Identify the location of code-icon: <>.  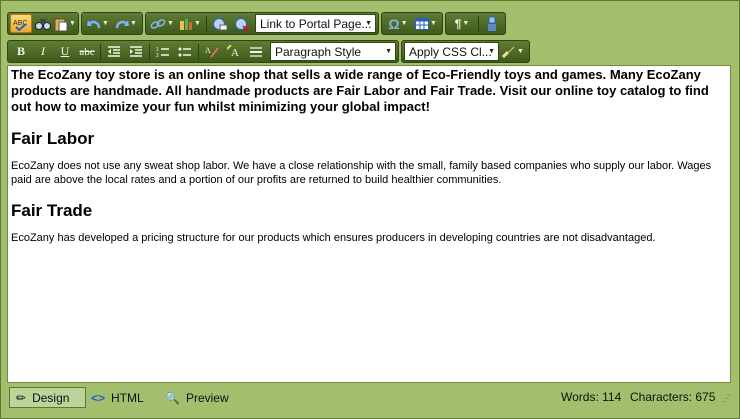
(98, 397).